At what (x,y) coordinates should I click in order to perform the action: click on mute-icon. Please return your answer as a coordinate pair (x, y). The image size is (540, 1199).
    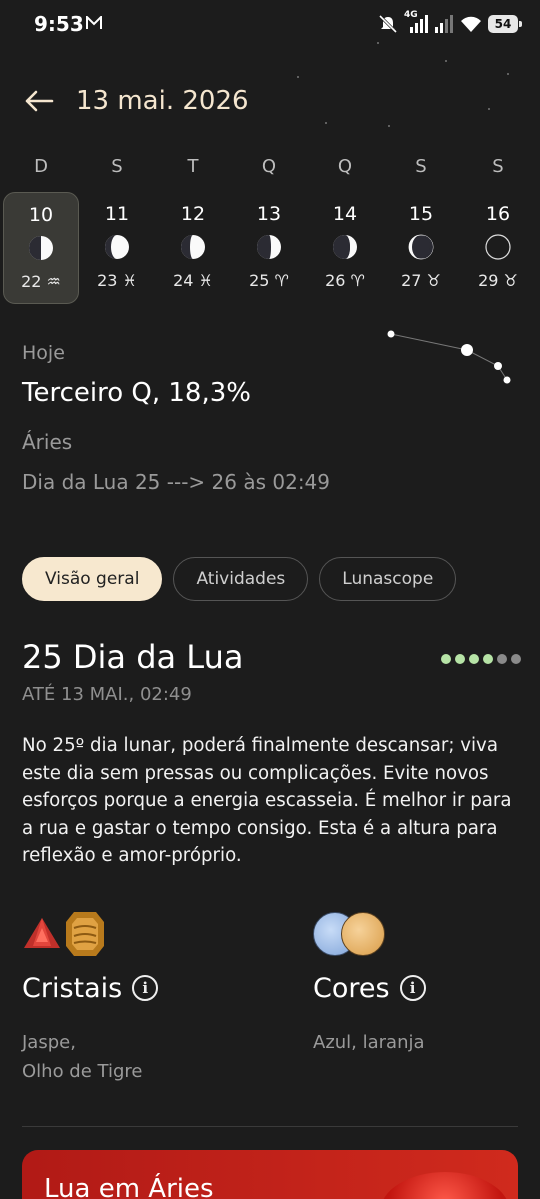
    Looking at the image, I should click on (388, 24).